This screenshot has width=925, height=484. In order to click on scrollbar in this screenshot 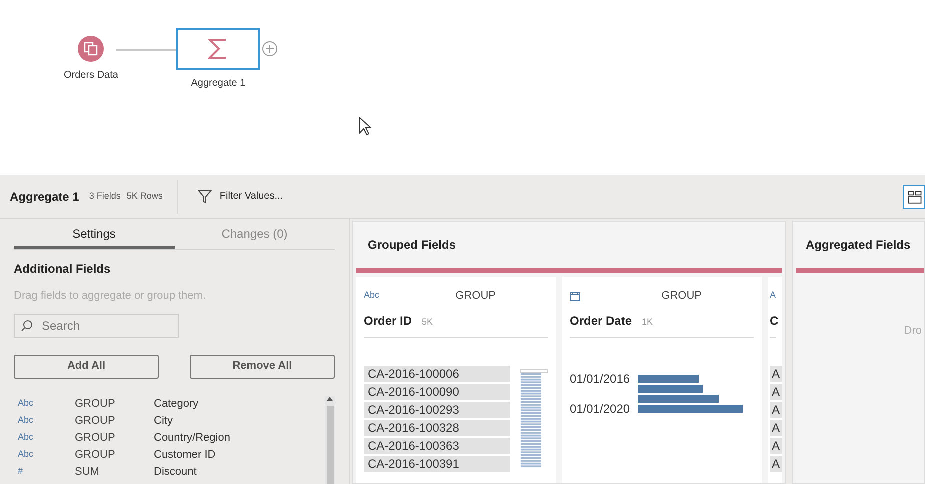, I will do `click(330, 440)`.